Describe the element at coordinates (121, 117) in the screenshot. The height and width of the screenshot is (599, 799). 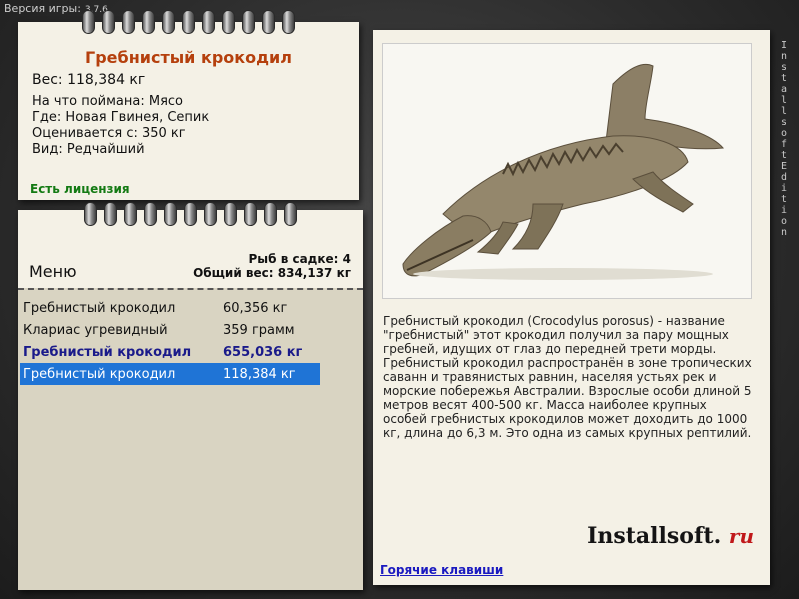
I see `location: Где: Новая Гвинея, Сепик` at that location.